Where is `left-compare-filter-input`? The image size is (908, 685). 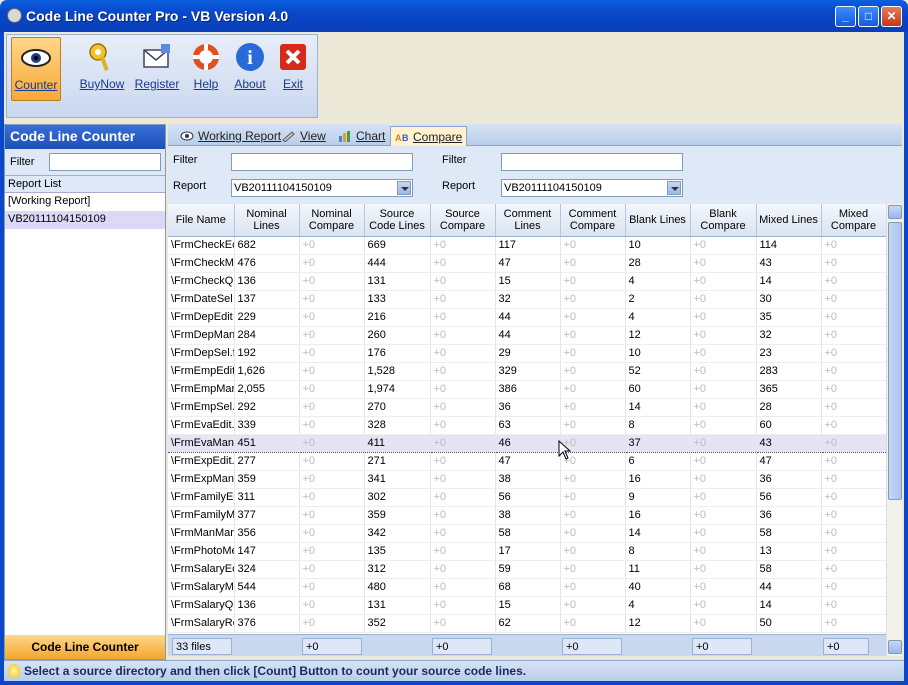 left-compare-filter-input is located at coordinates (322, 162).